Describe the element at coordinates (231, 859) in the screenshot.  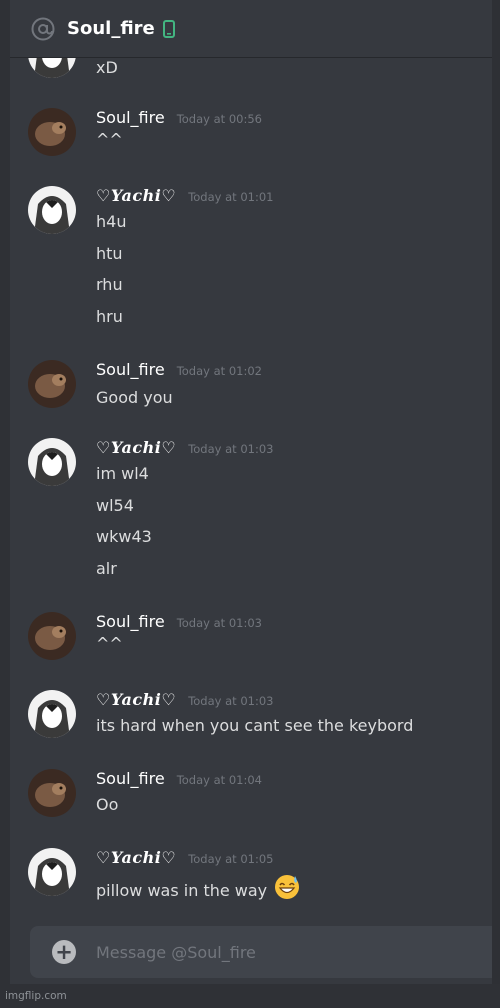
I see `timestamp: Today at 01:05` at that location.